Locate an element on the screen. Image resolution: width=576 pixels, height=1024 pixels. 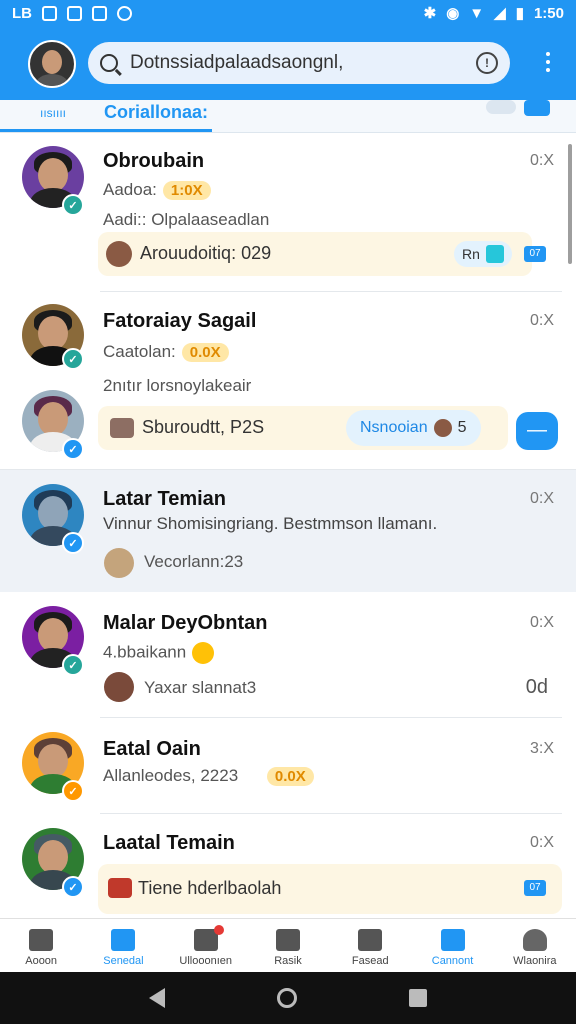
filter-chip is located at coordinates (501, 107).